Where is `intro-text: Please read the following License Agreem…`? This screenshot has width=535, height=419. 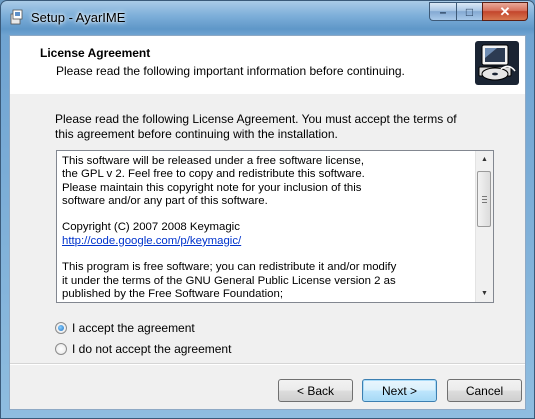
intro-text: Please read the following License Agreem… is located at coordinates (256, 126).